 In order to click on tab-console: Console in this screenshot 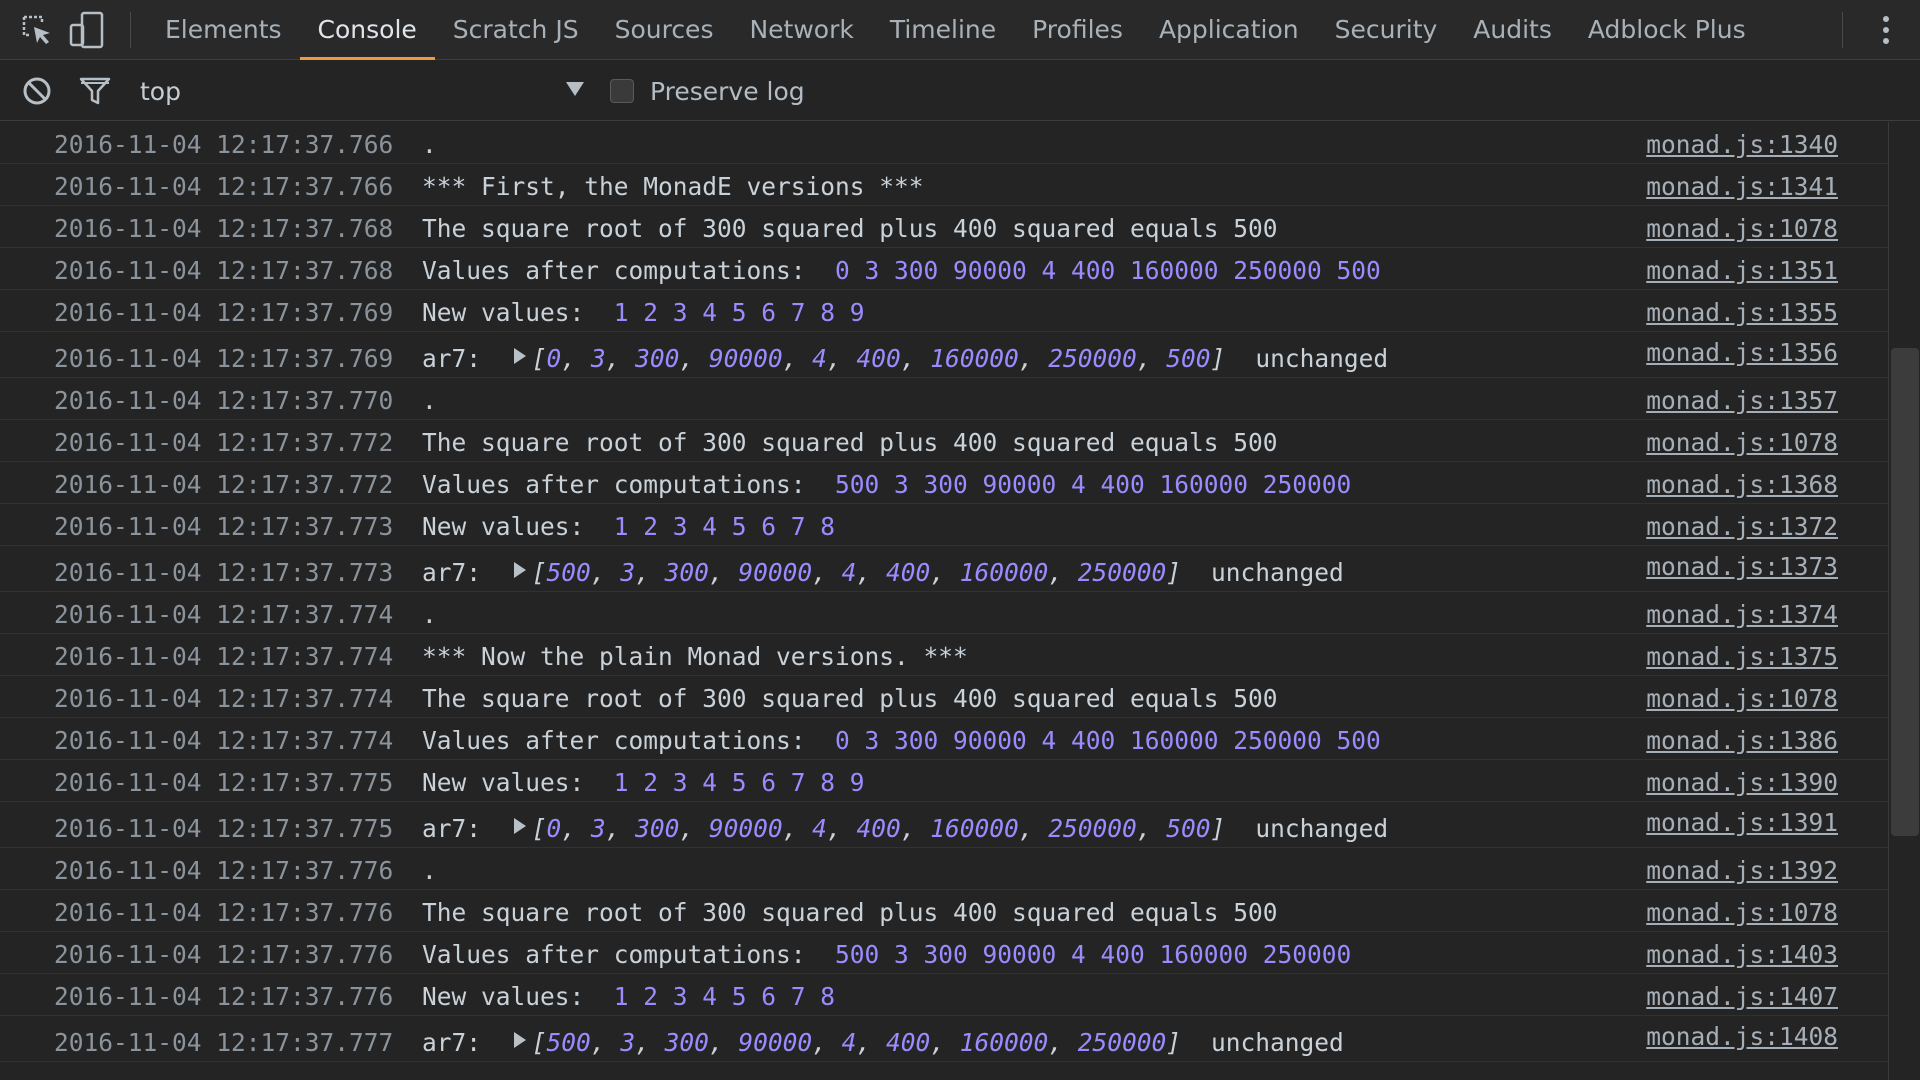, I will do `click(367, 30)`.